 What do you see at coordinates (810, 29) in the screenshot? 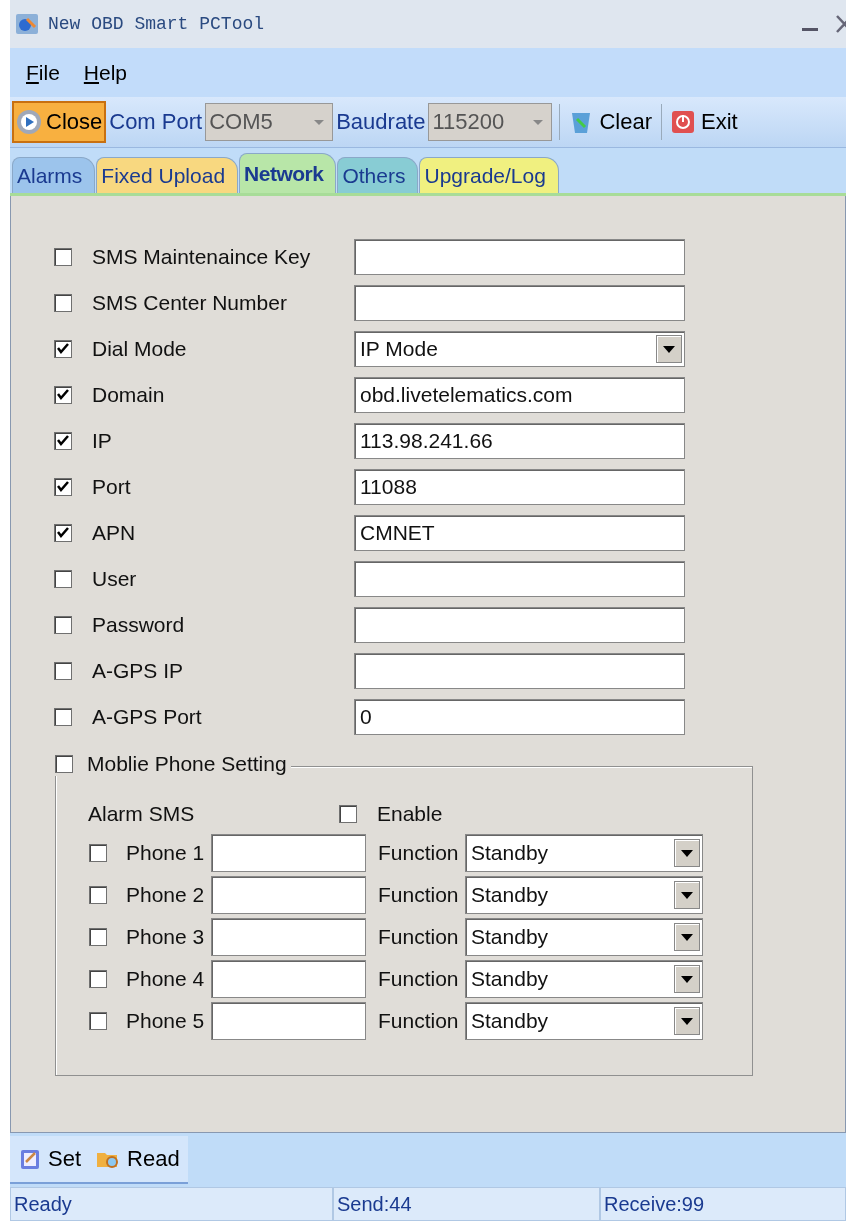
I see `minimize-icon` at bounding box center [810, 29].